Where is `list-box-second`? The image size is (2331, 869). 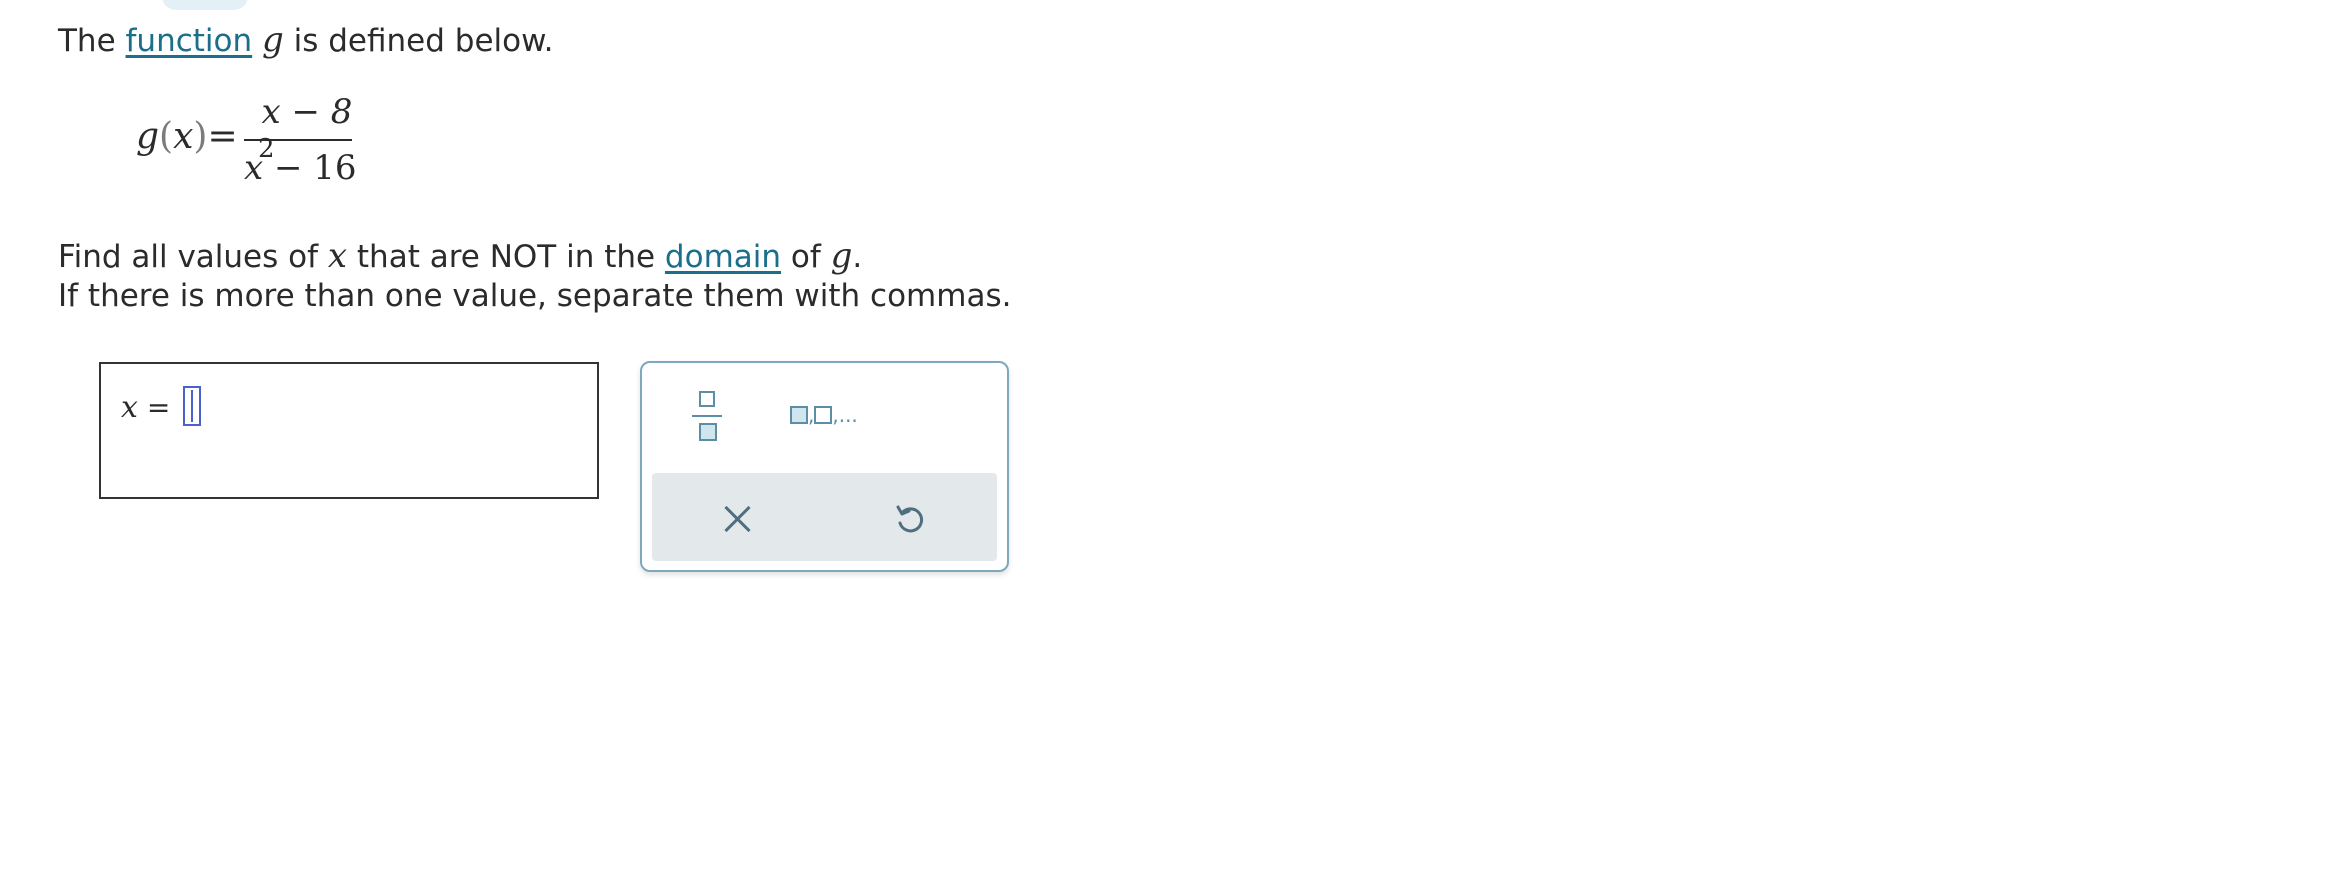 list-box-second is located at coordinates (823, 415).